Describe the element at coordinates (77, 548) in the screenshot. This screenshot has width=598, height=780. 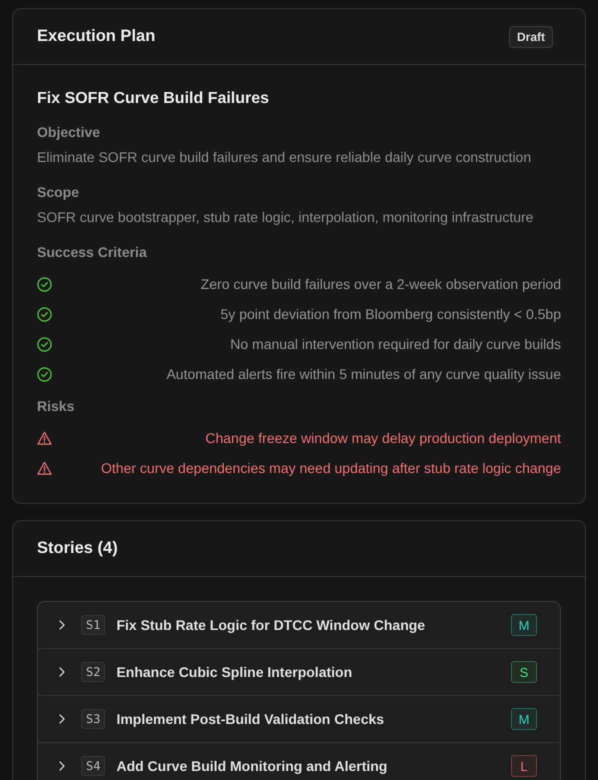
I see `card-title: Stories (4)` at that location.